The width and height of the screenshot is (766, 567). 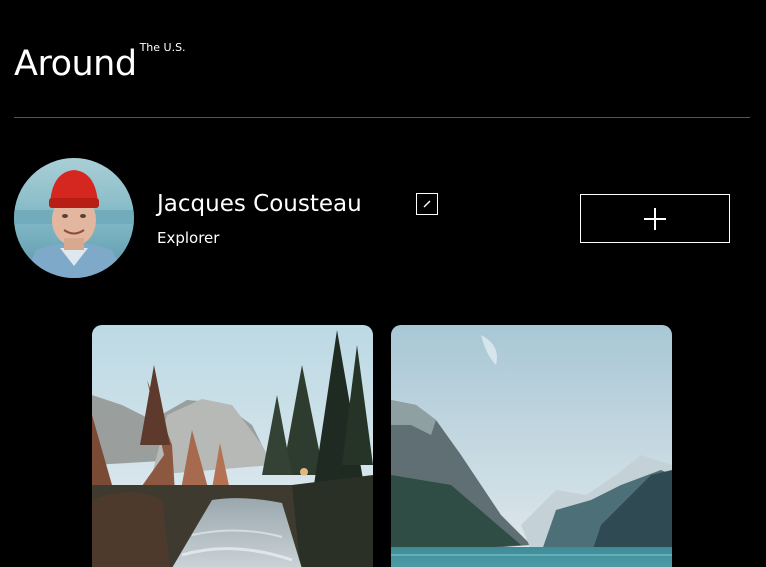 I want to click on header-divider, so click(x=382, y=117).